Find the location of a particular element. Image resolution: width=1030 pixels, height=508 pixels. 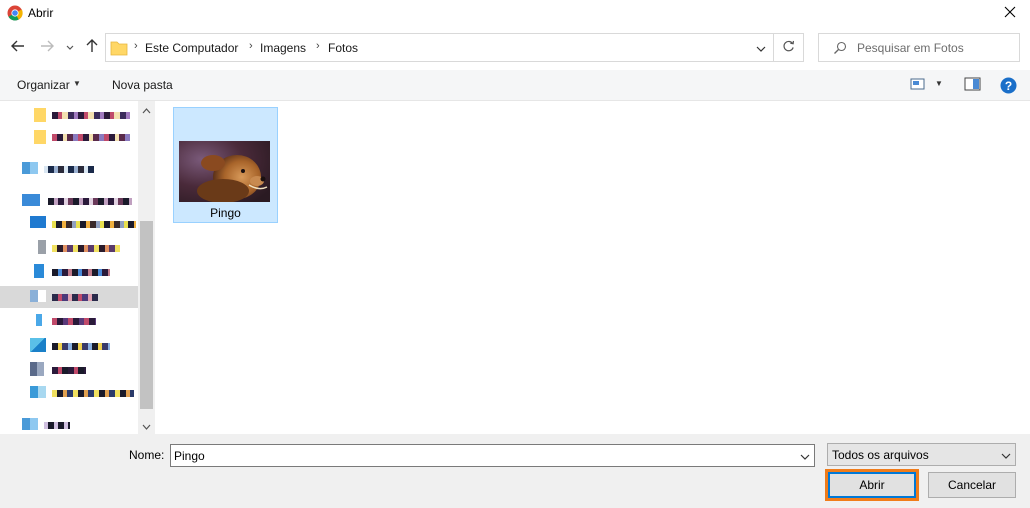

chrome-icon is located at coordinates (15, 13).